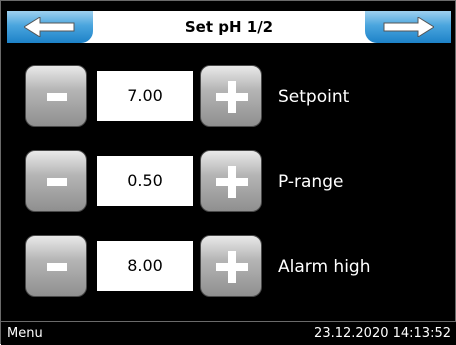 The image size is (456, 345). I want to click on setpoint-label: Setpoint, so click(314, 97).